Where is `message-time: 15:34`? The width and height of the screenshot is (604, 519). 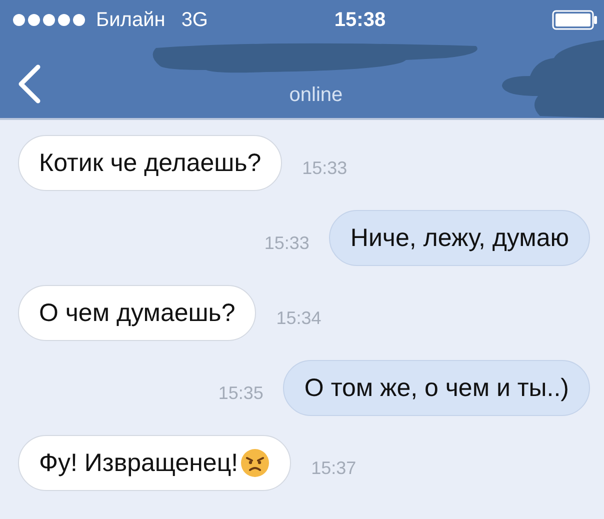
message-time: 15:34 is located at coordinates (299, 318).